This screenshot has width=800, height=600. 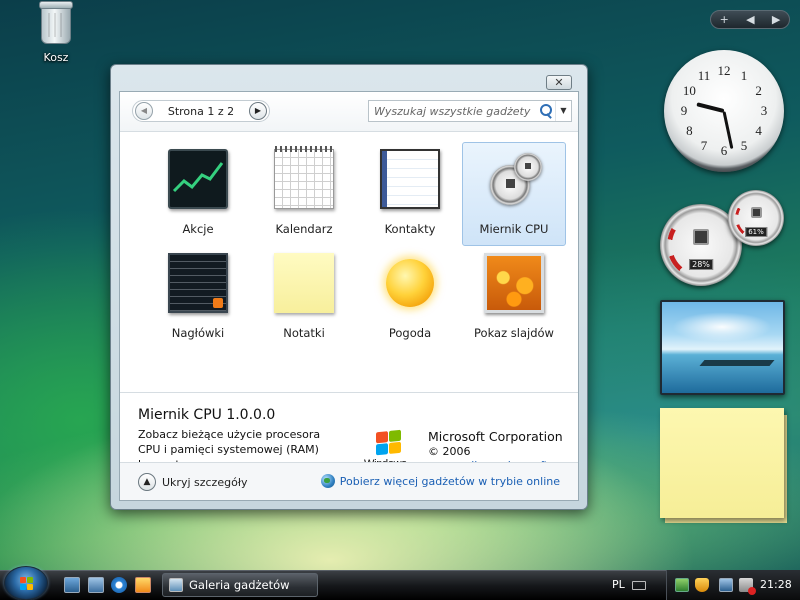 I want to click on internet-explorer-icon, so click(x=119, y=585).